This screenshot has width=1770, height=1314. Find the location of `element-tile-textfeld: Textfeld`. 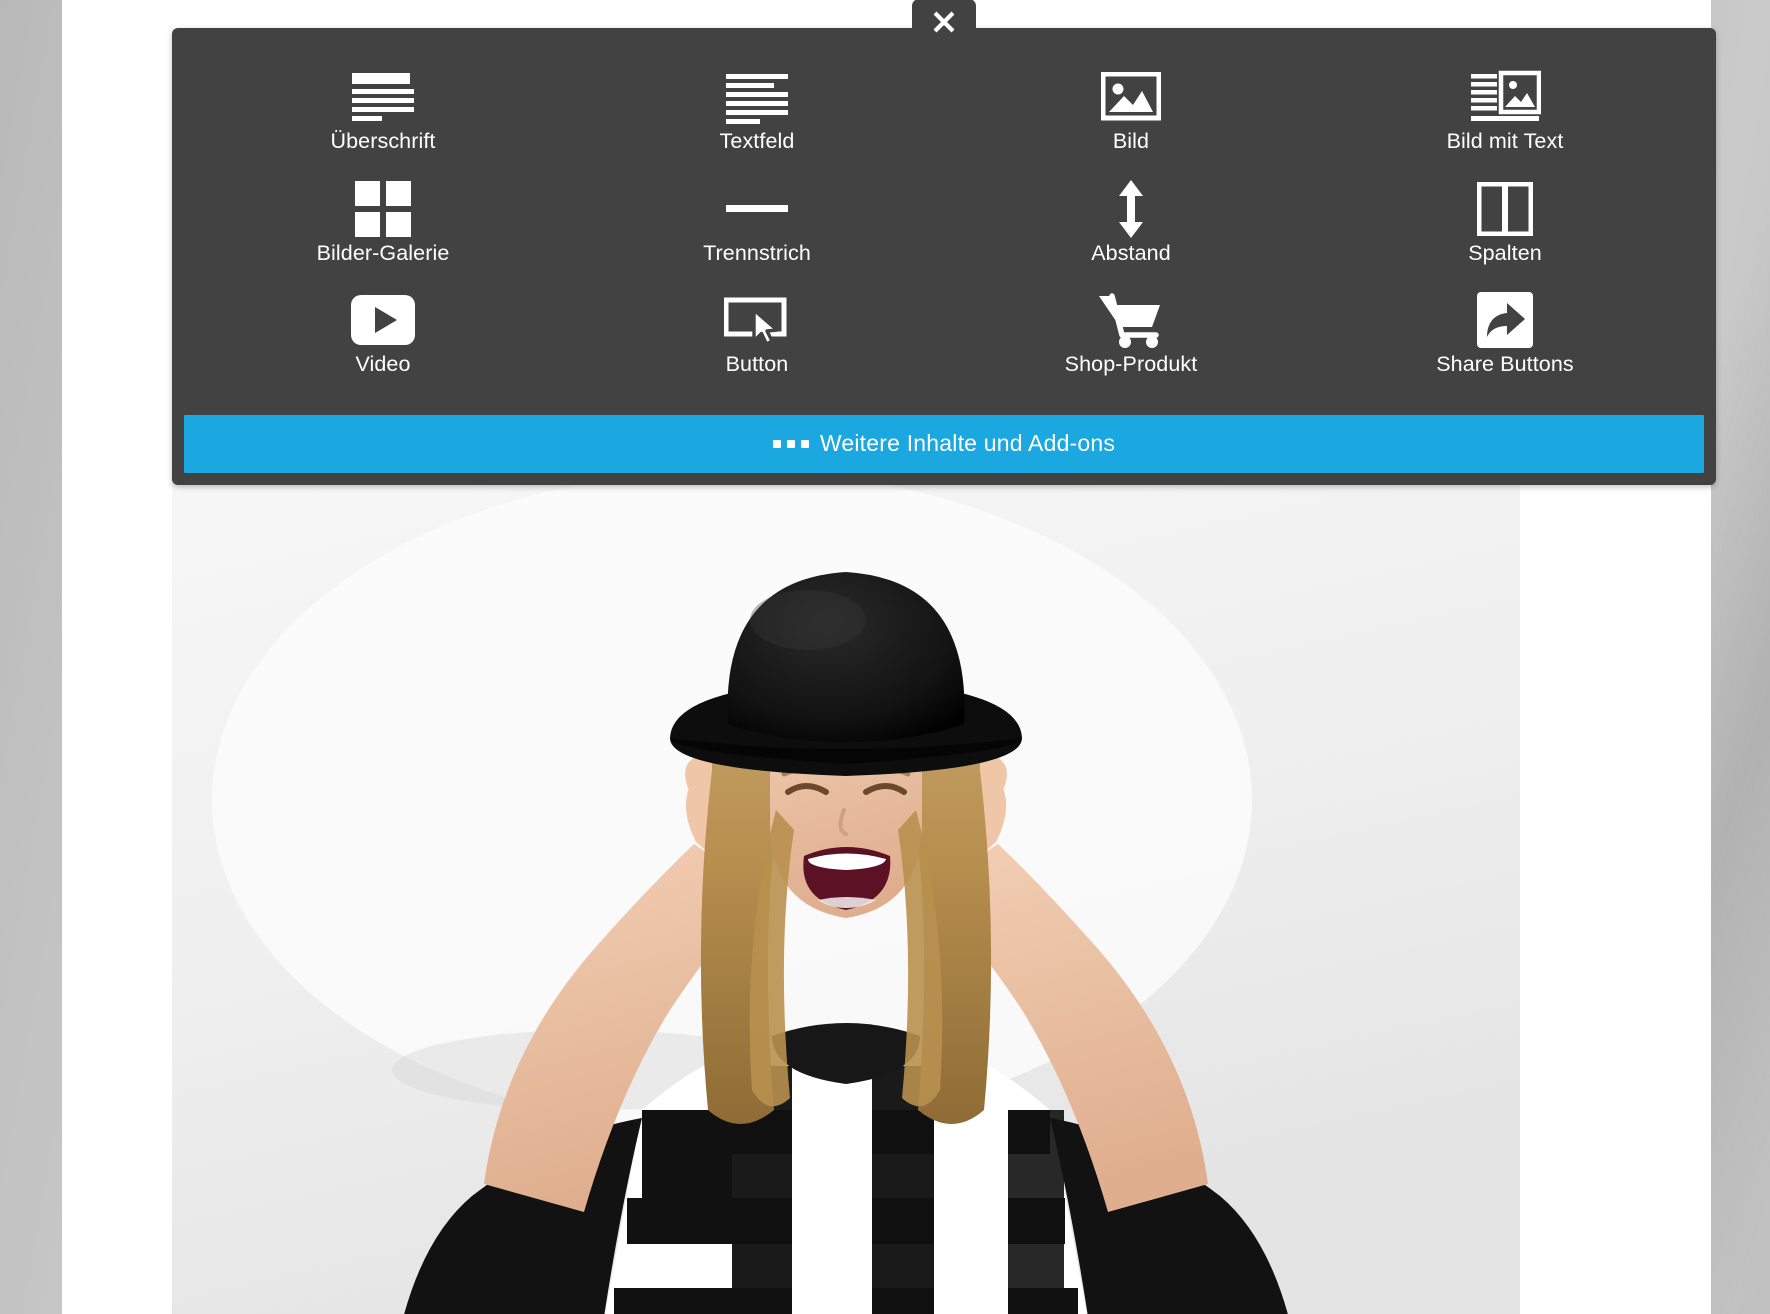

element-tile-textfeld: Textfeld is located at coordinates (757, 111).